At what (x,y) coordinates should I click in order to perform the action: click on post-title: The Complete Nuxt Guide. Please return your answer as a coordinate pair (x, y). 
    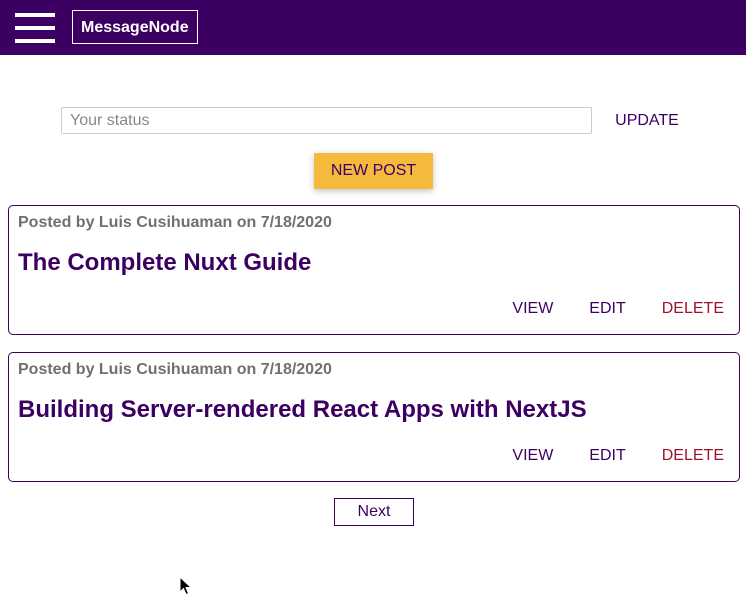
    Looking at the image, I should click on (165, 262).